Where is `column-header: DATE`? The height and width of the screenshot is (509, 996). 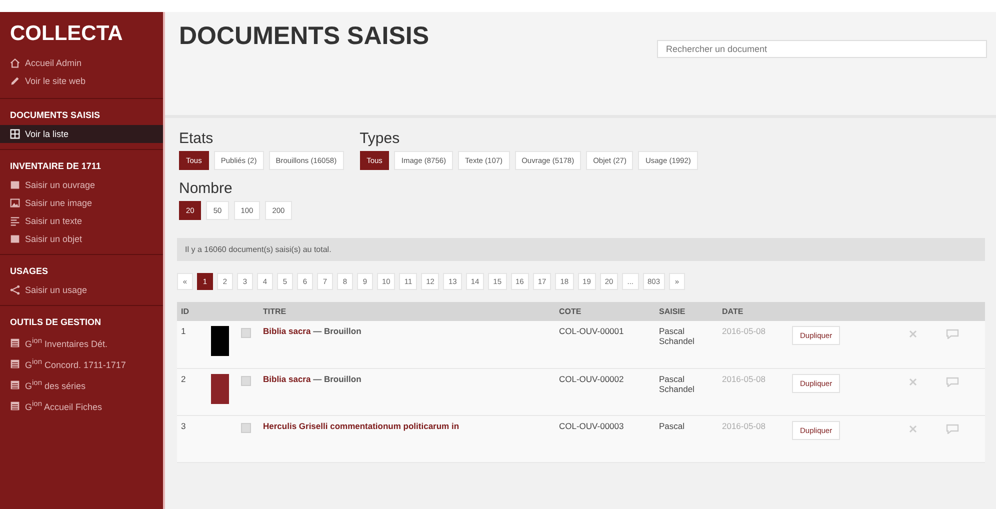
column-header: DATE is located at coordinates (753, 311).